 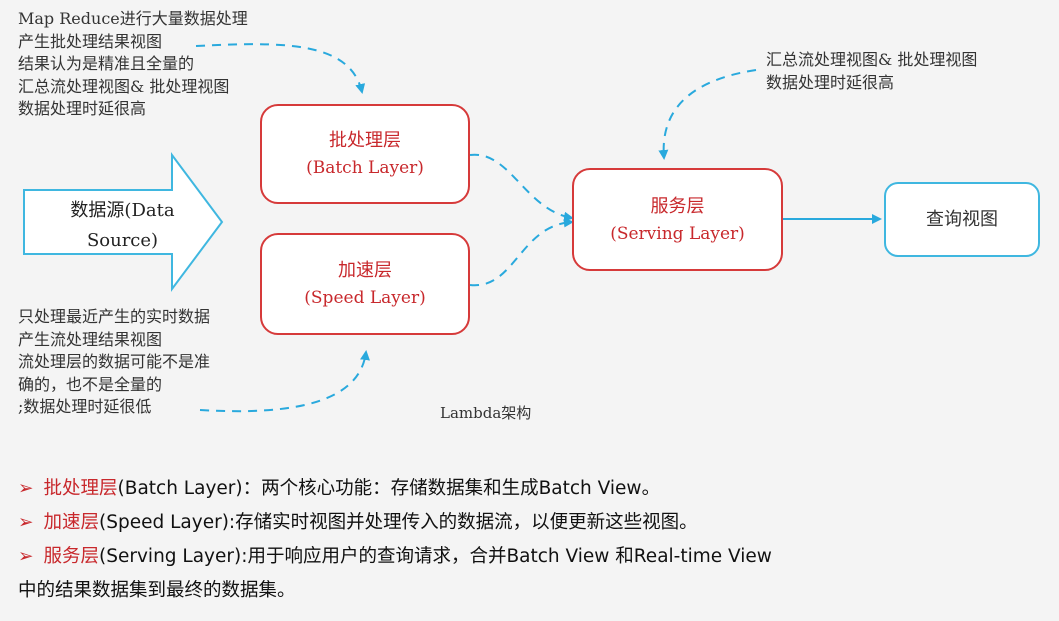 What do you see at coordinates (486, 413) in the screenshot?
I see `diagram-caption: Lambda架构` at bounding box center [486, 413].